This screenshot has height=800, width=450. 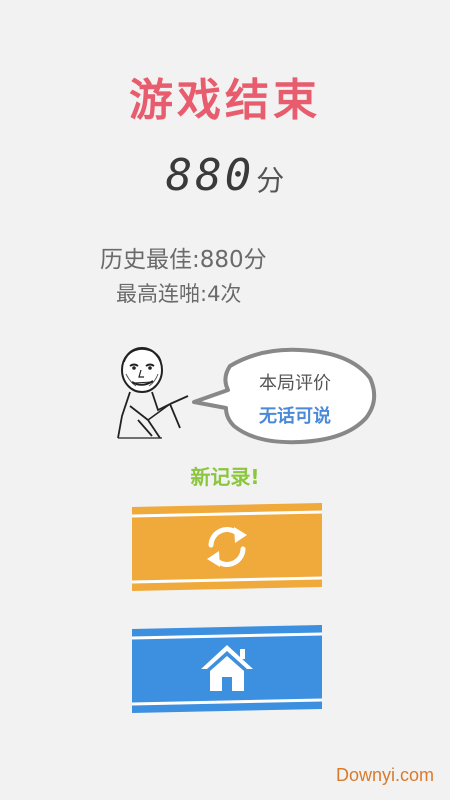 I want to click on game-over-title: 游戏结束, so click(x=225, y=100).